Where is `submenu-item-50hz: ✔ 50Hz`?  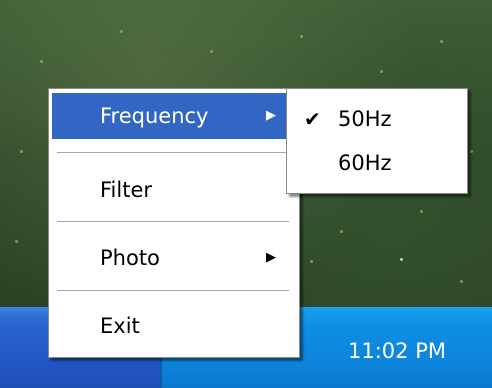
submenu-item-50hz: ✔ 50Hz is located at coordinates (377, 119).